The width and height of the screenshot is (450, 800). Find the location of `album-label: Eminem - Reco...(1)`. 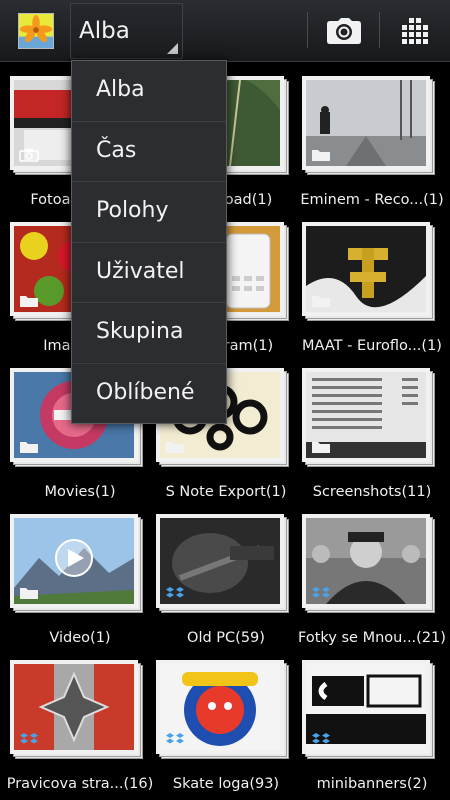

album-label: Eminem - Reco...(1) is located at coordinates (372, 200).